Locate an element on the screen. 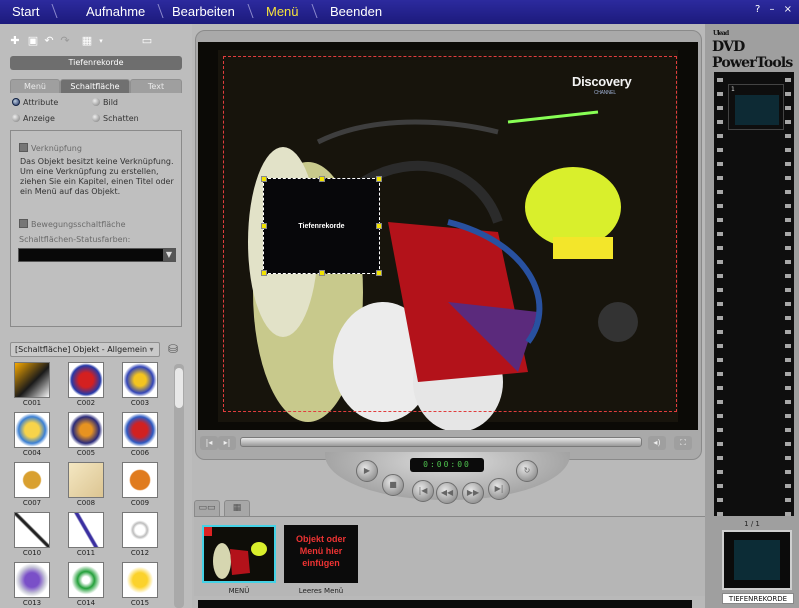 The height and width of the screenshot is (608, 799). library-item: C004 is located at coordinates (32, 436).